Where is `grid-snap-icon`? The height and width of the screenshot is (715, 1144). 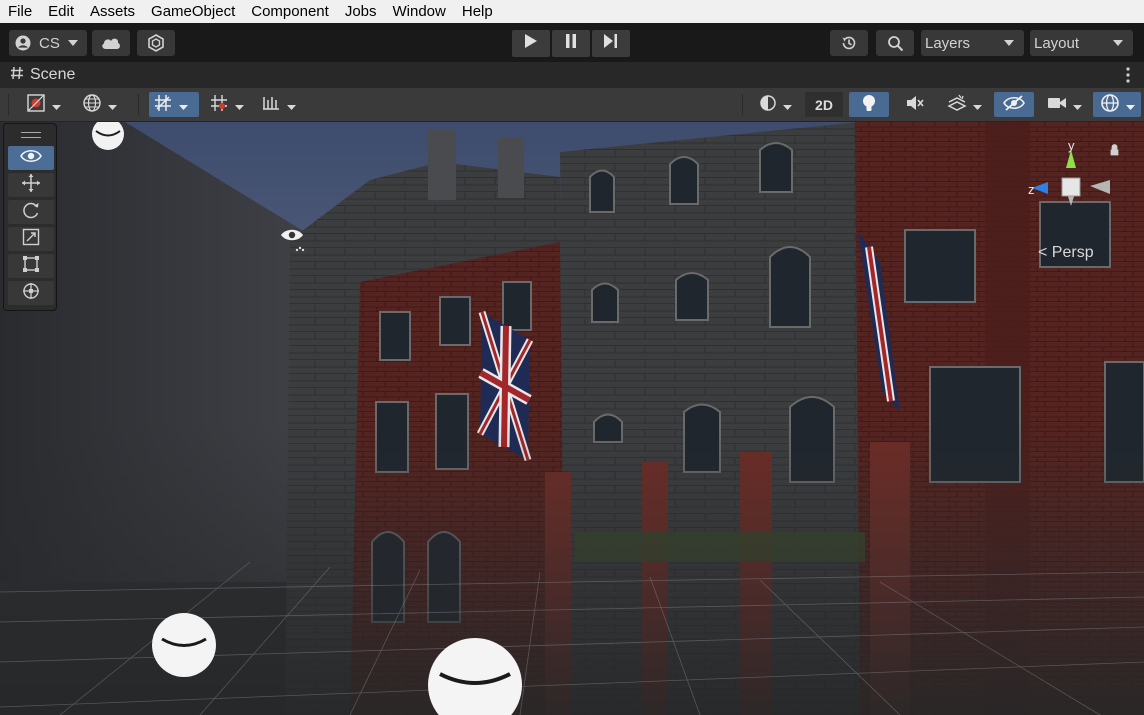 grid-snap-icon is located at coordinates (163, 104).